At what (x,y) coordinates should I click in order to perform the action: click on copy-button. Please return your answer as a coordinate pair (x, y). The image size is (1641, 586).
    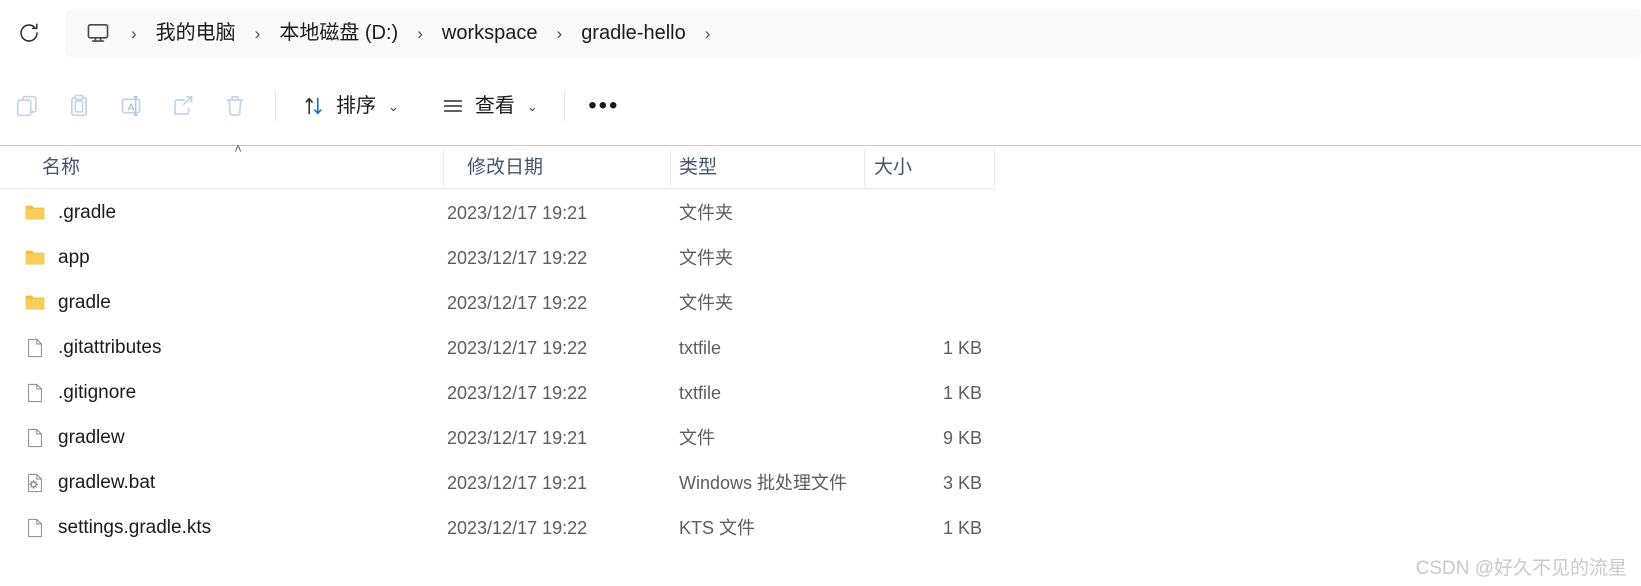
    Looking at the image, I should click on (27, 106).